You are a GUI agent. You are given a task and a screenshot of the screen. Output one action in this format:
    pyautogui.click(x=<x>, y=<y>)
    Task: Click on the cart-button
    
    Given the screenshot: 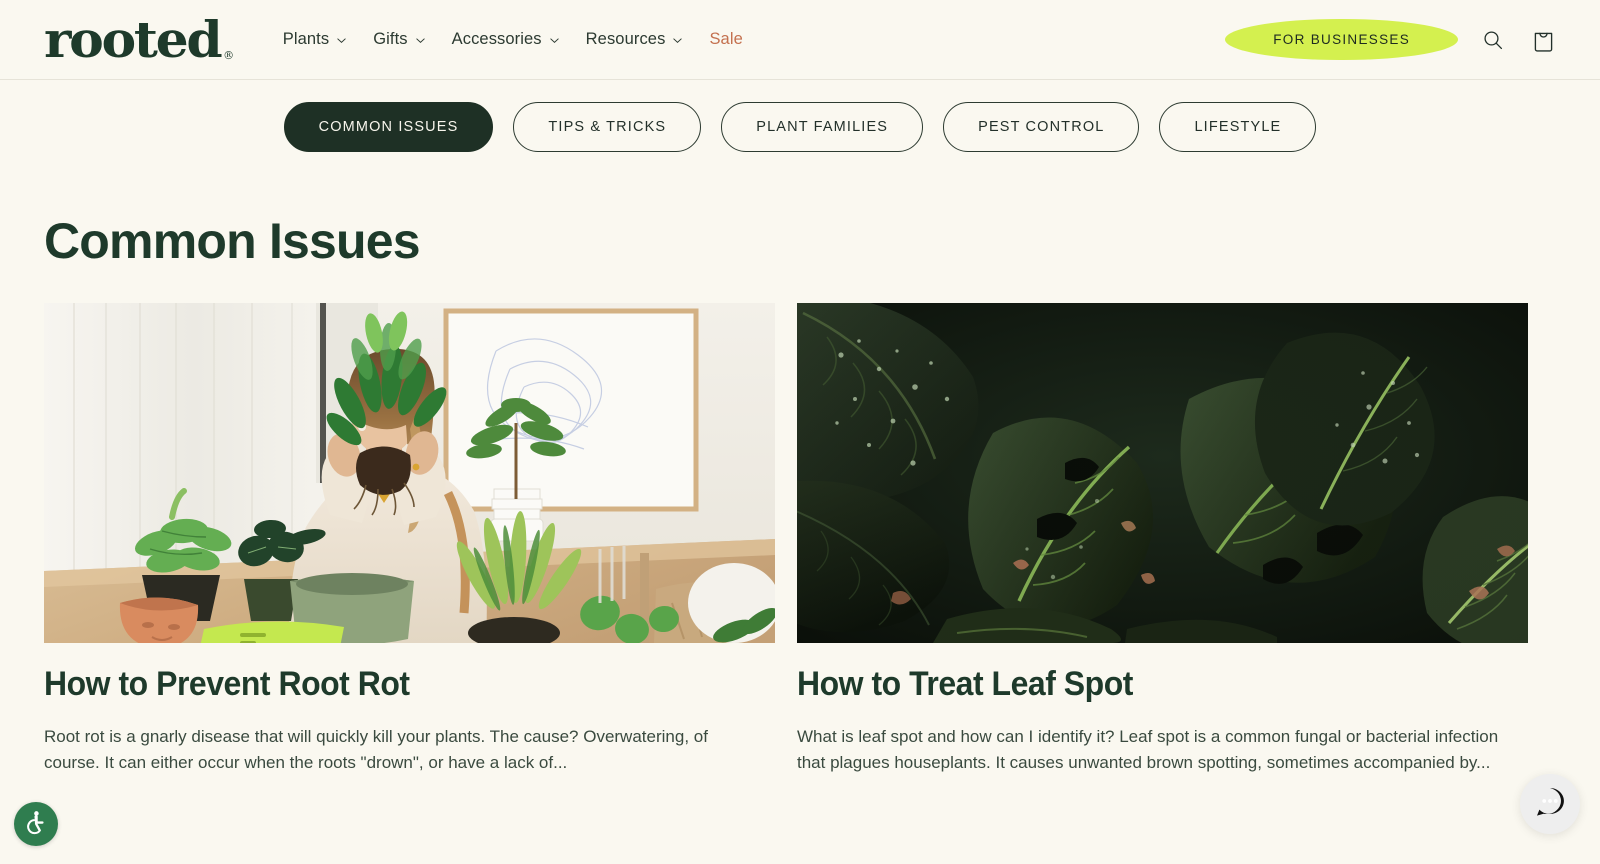 What is the action you would take?
    pyautogui.click(x=1543, y=40)
    